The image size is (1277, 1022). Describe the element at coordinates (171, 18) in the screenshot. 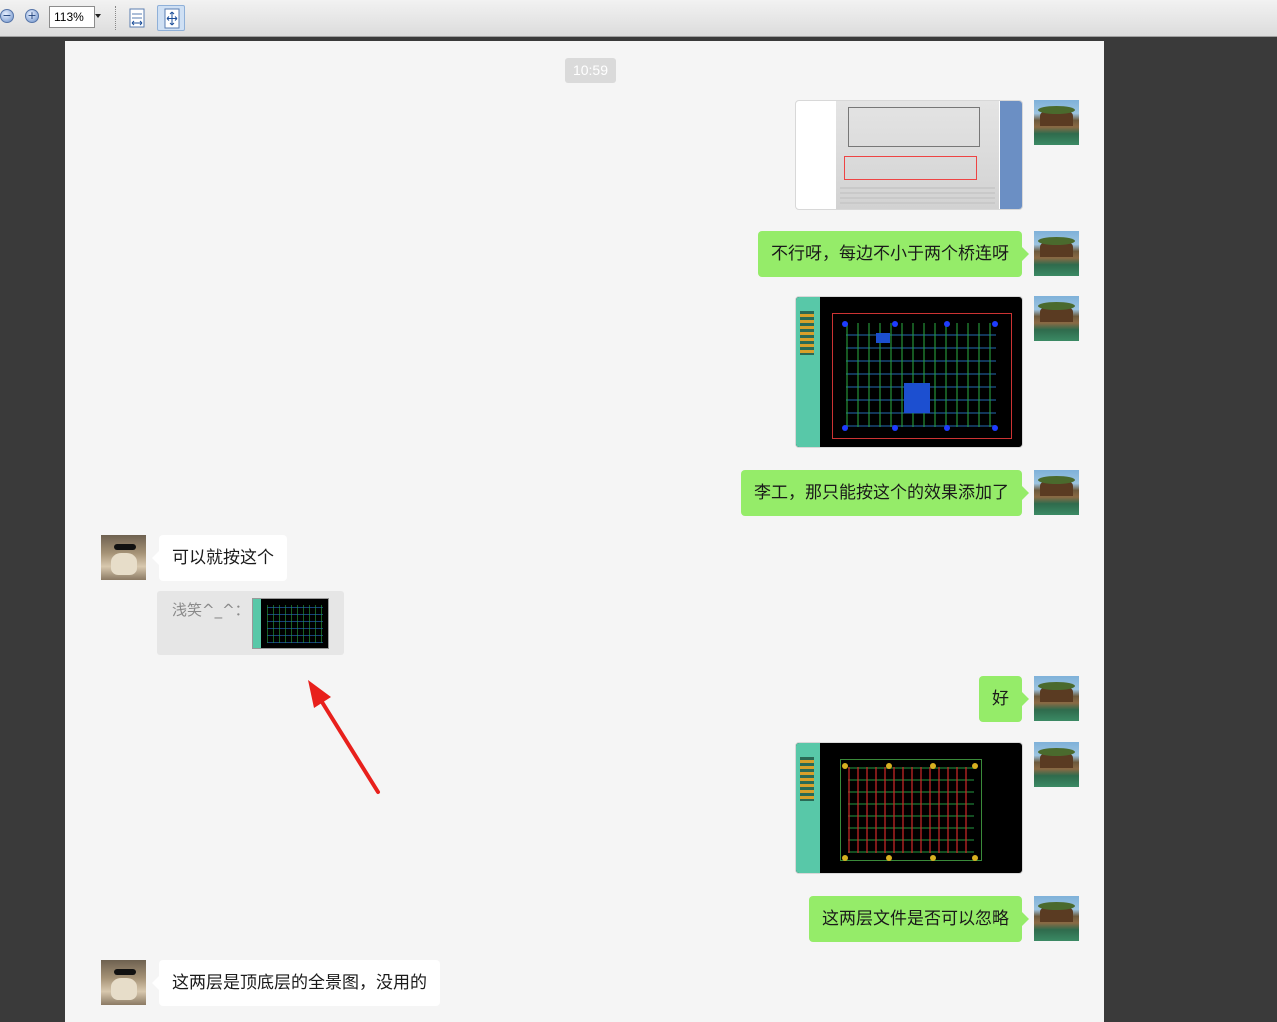

I see `fit-page-icon` at that location.